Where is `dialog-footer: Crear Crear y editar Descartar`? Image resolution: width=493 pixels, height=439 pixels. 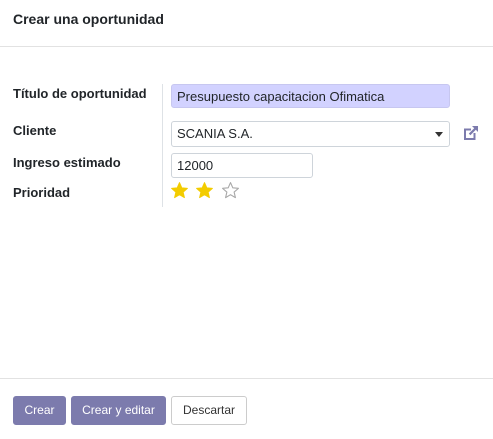
dialog-footer: Crear Crear y editar Descartar is located at coordinates (246, 408).